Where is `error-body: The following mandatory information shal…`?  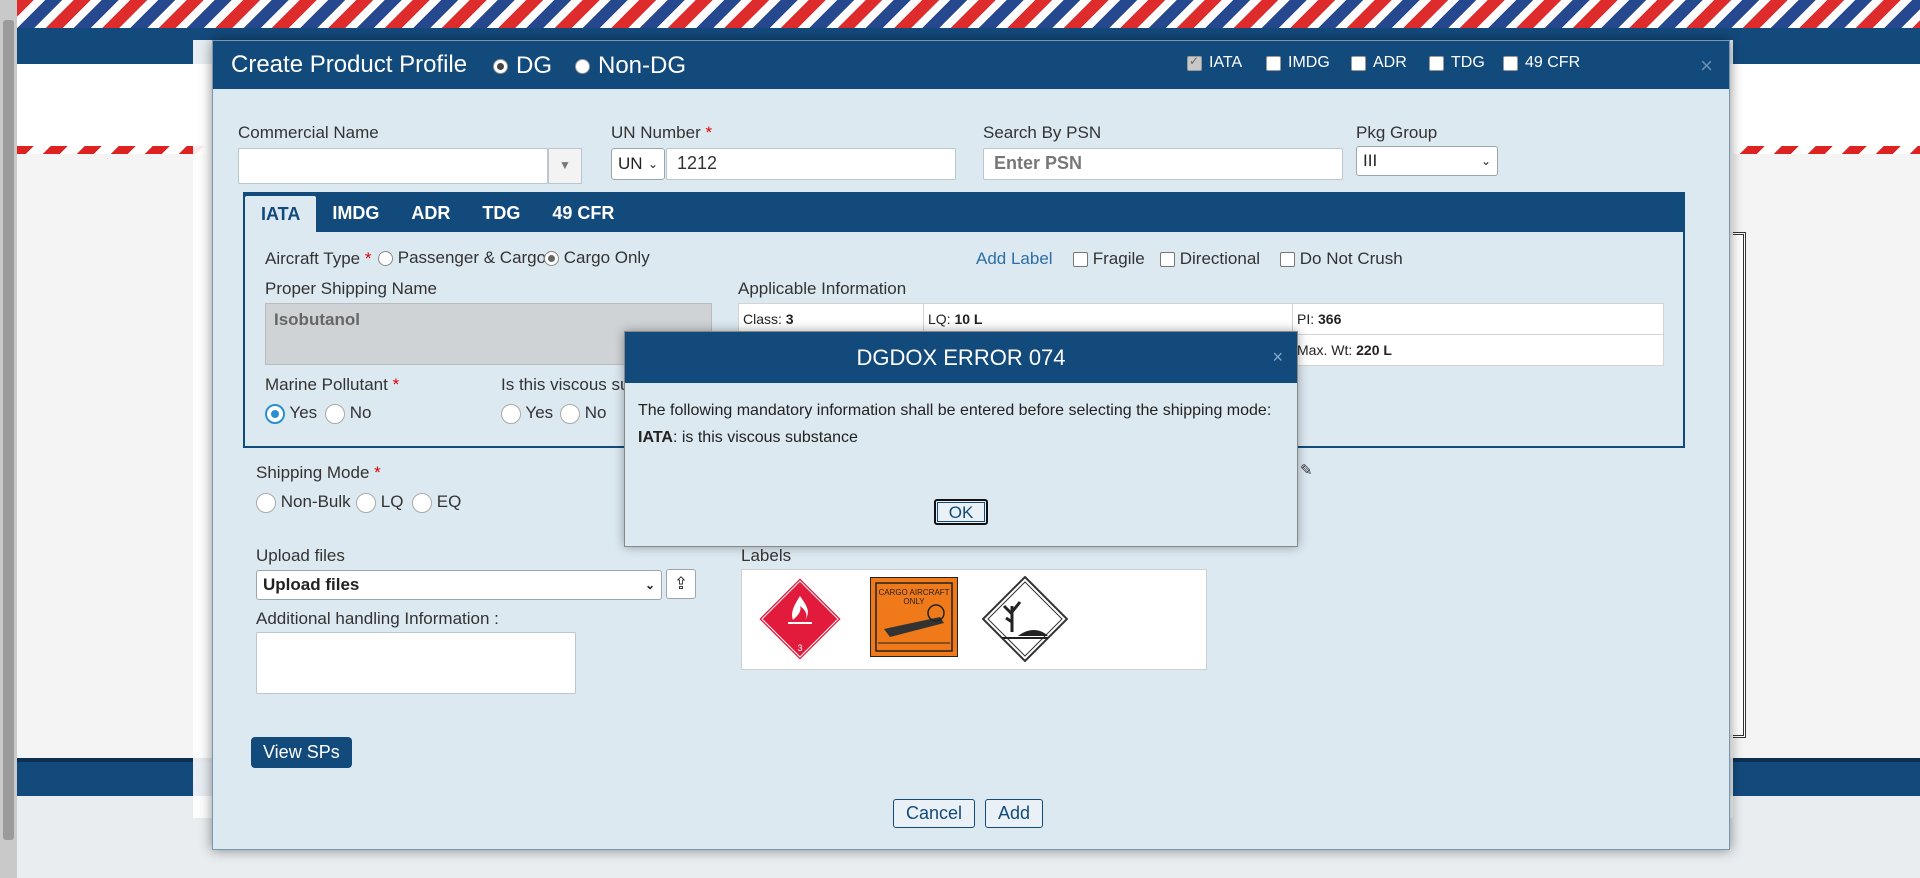 error-body: The following mandatory information shal… is located at coordinates (961, 424).